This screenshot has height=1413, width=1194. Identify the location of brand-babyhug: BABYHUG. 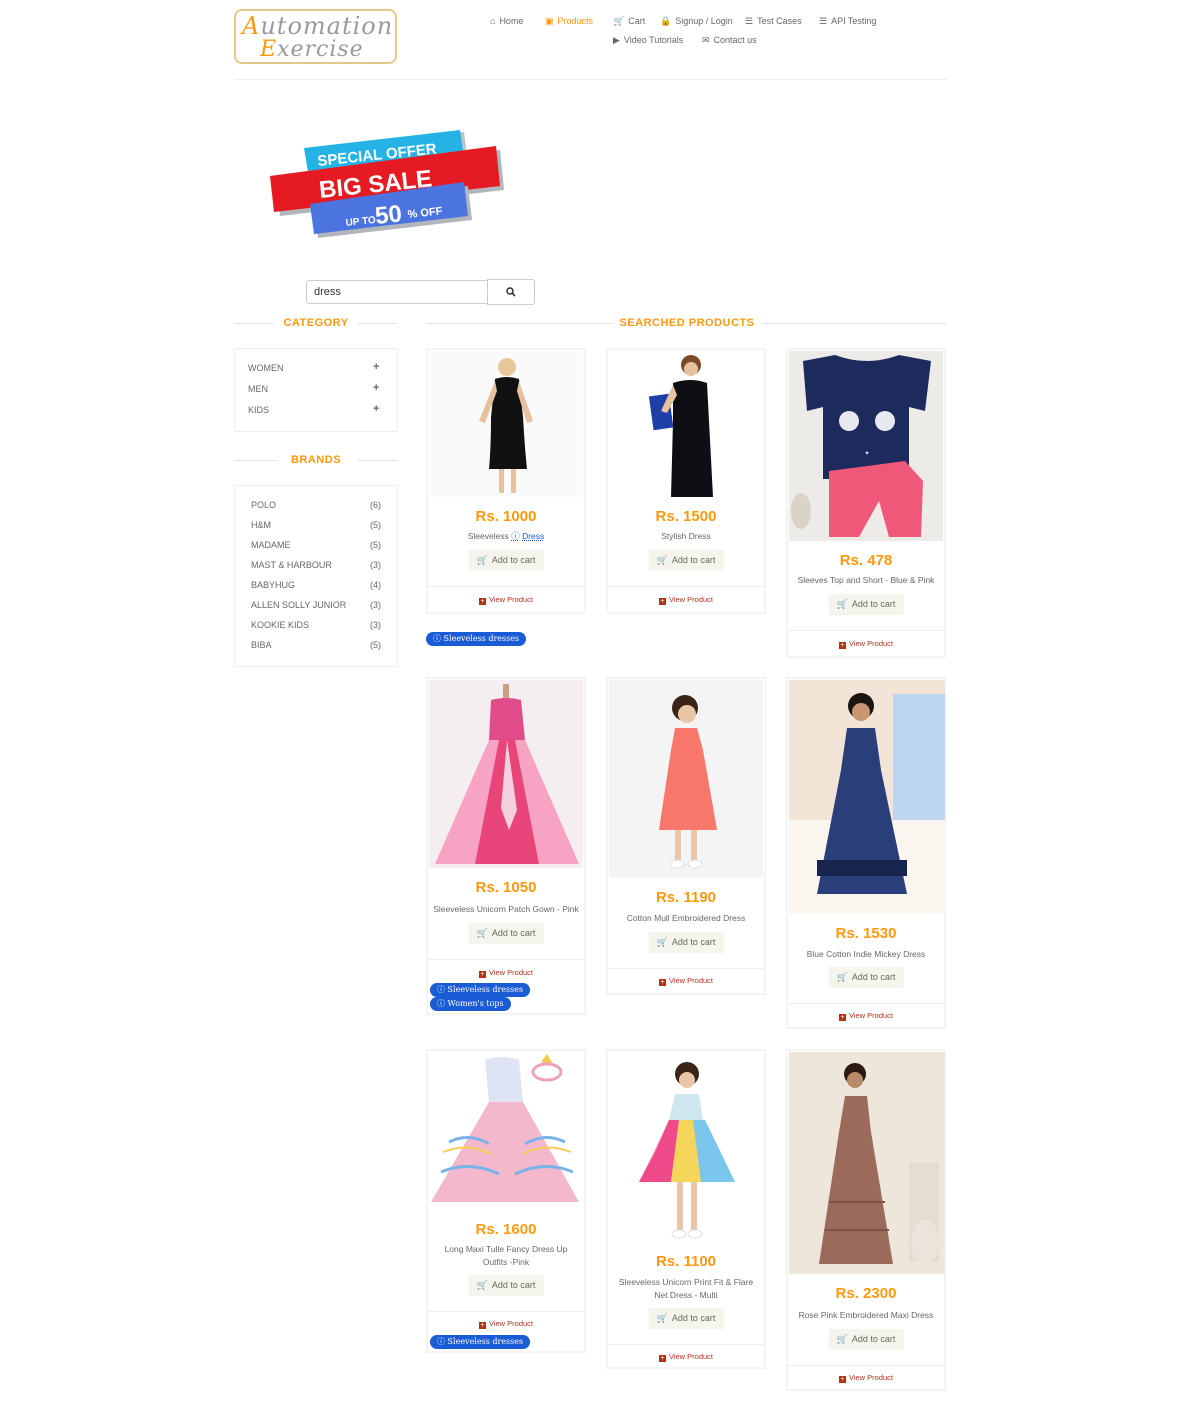
(273, 585).